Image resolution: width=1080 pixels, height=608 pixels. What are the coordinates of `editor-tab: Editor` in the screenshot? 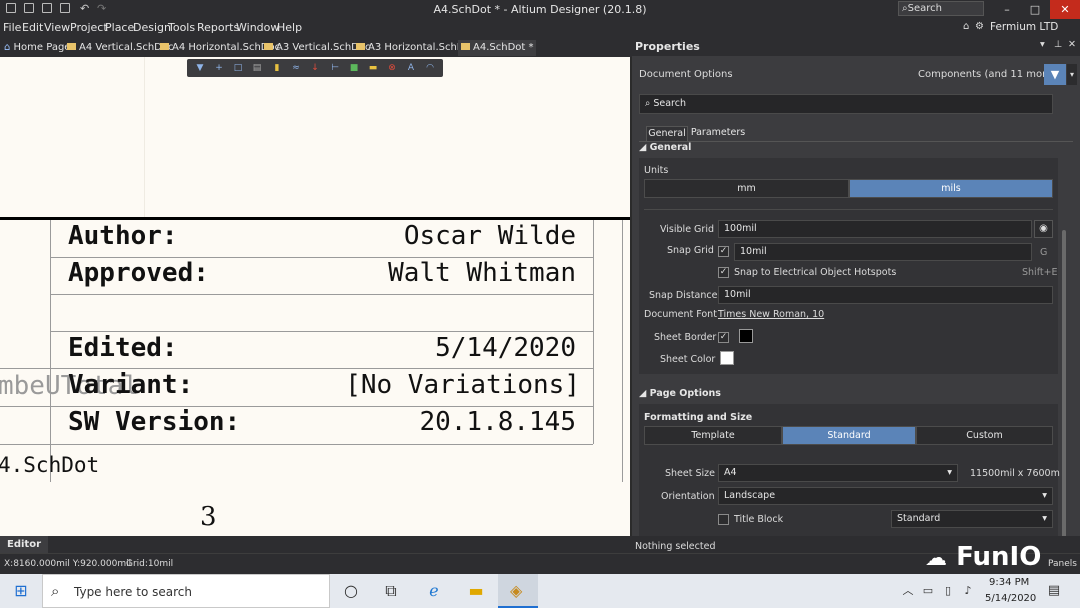 It's located at (24, 544).